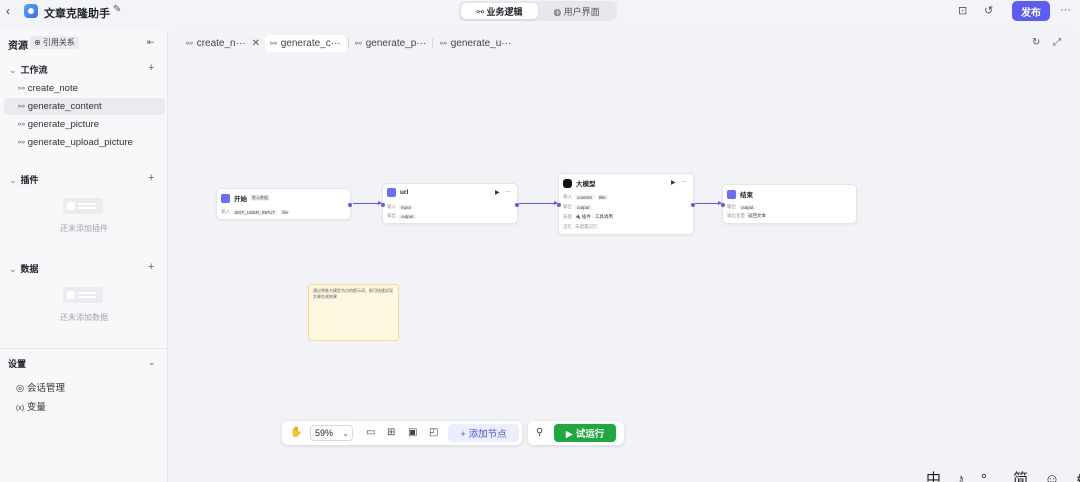 This screenshot has width=1080, height=482. What do you see at coordinates (412, 432) in the screenshot?
I see `image-icon: ▣` at bounding box center [412, 432].